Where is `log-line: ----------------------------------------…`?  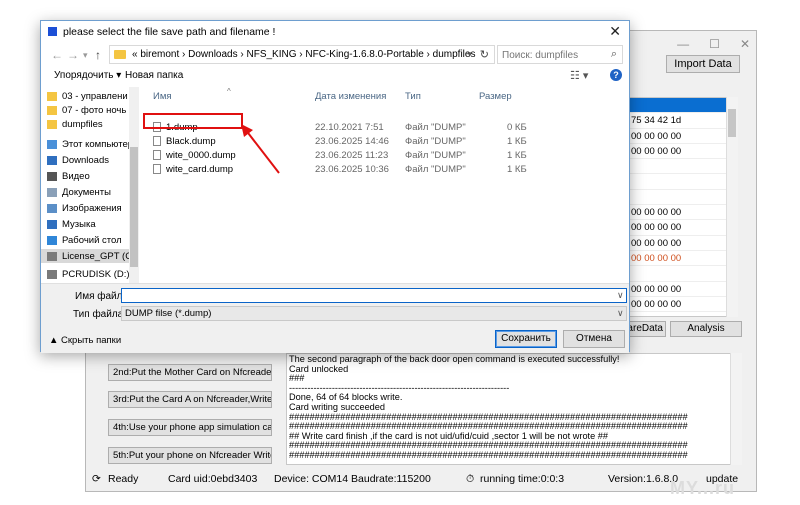 log-line: ----------------------------------------… is located at coordinates (399, 388).